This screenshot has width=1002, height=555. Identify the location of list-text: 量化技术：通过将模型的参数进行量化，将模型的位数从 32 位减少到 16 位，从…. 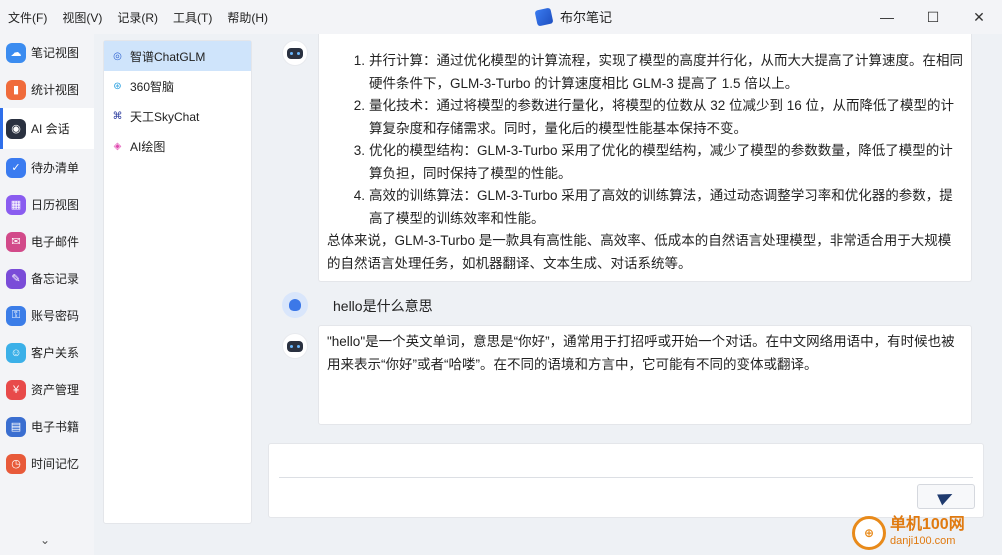
(662, 117).